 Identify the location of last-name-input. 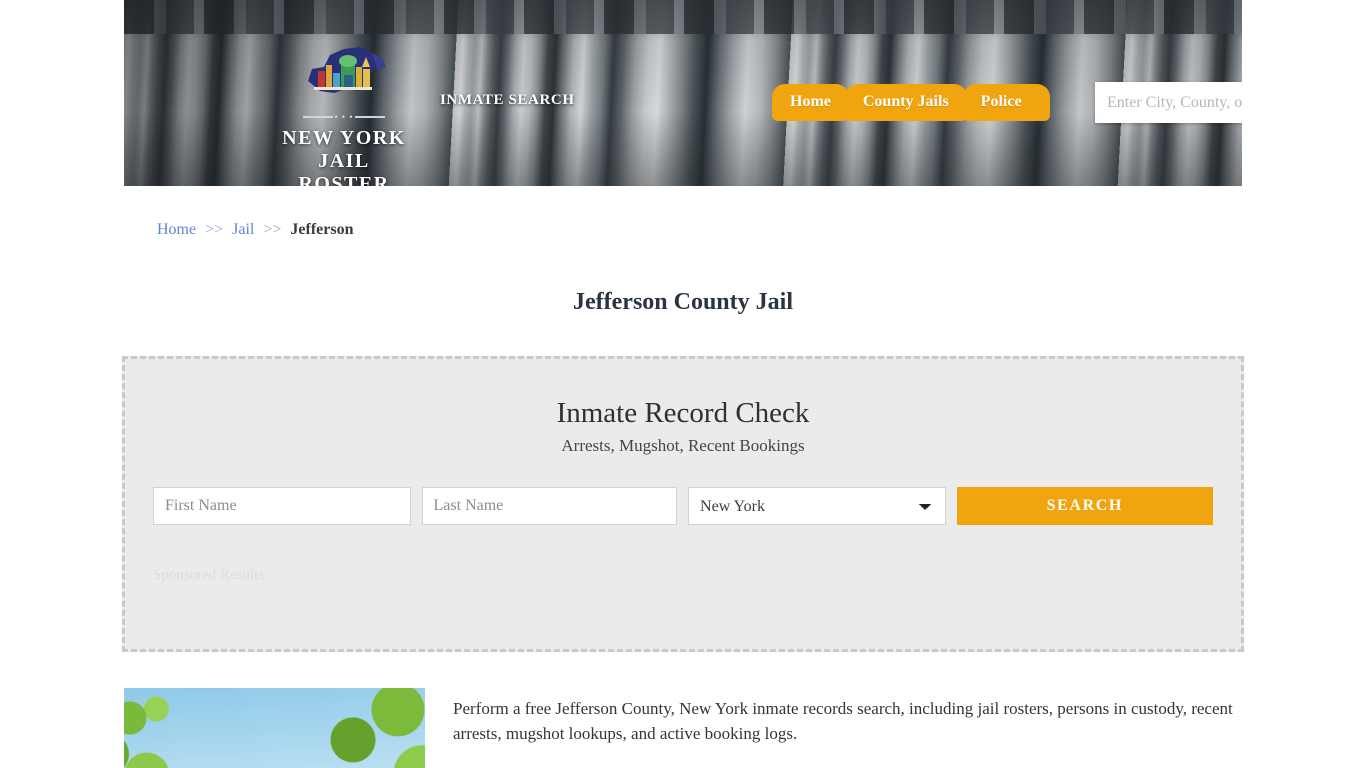
(549, 506).